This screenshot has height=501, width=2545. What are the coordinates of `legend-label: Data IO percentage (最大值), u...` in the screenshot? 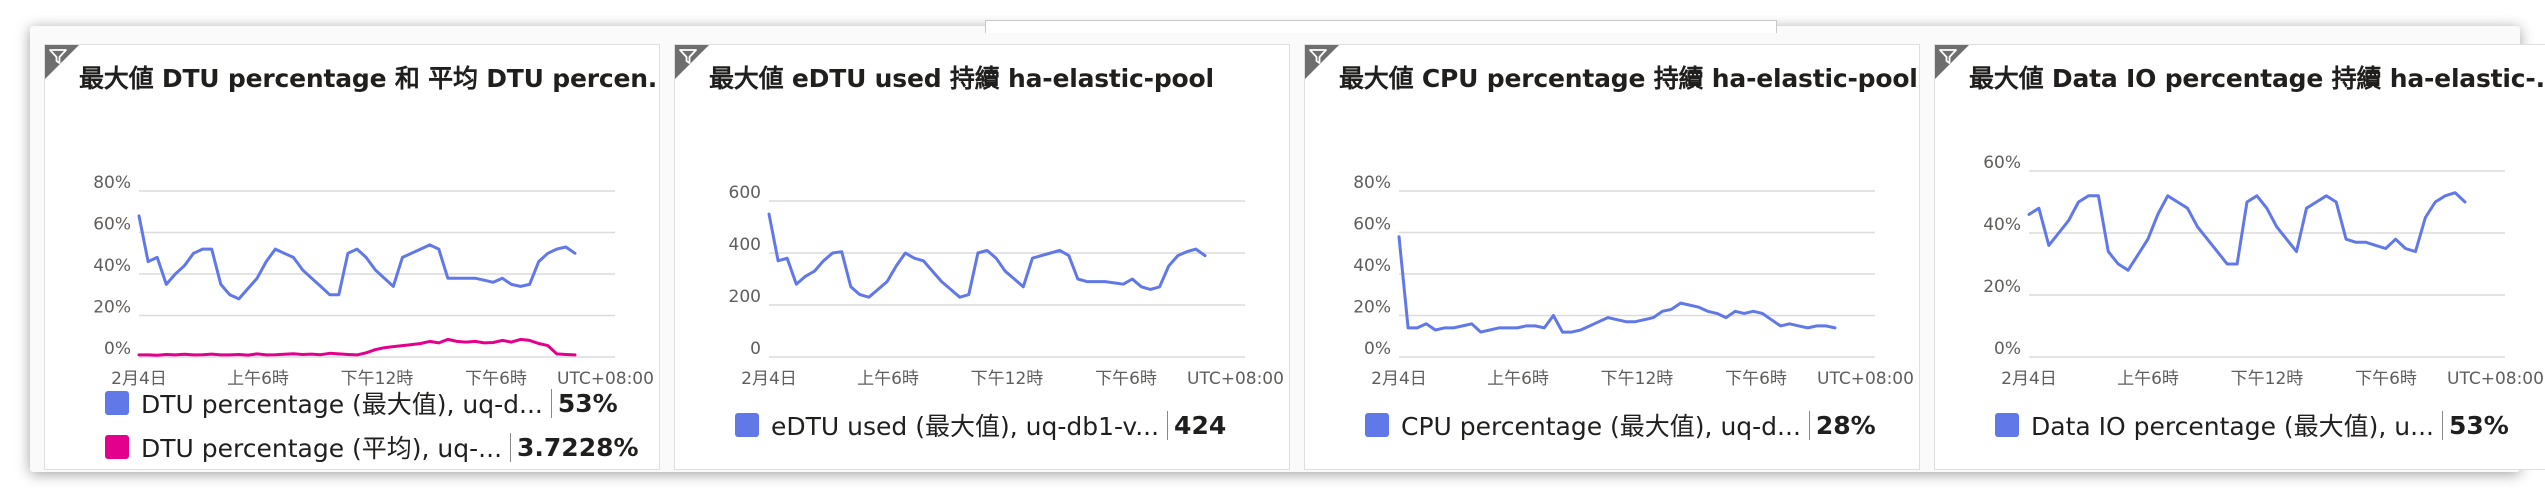 It's located at (2232, 426).